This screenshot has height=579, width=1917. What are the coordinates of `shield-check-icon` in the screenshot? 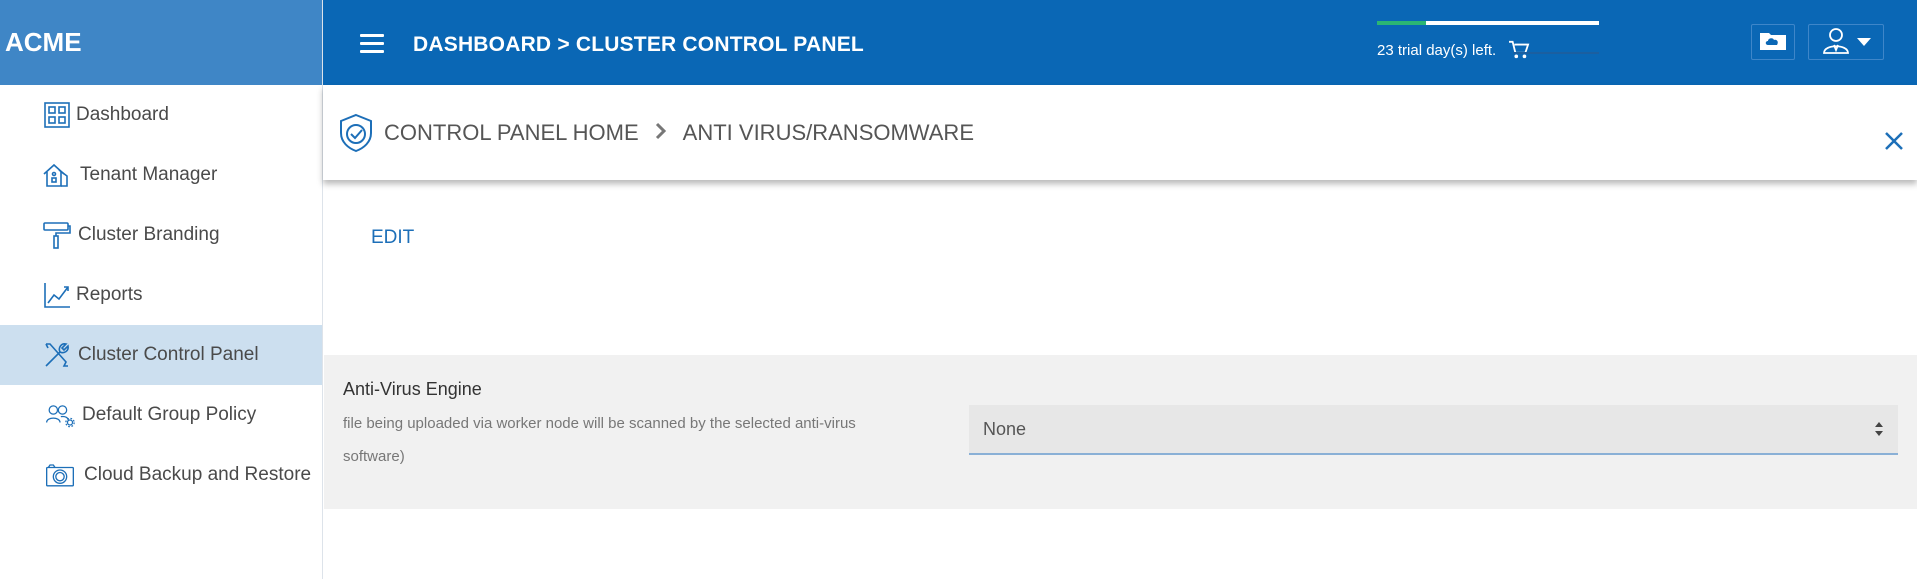 It's located at (356, 133).